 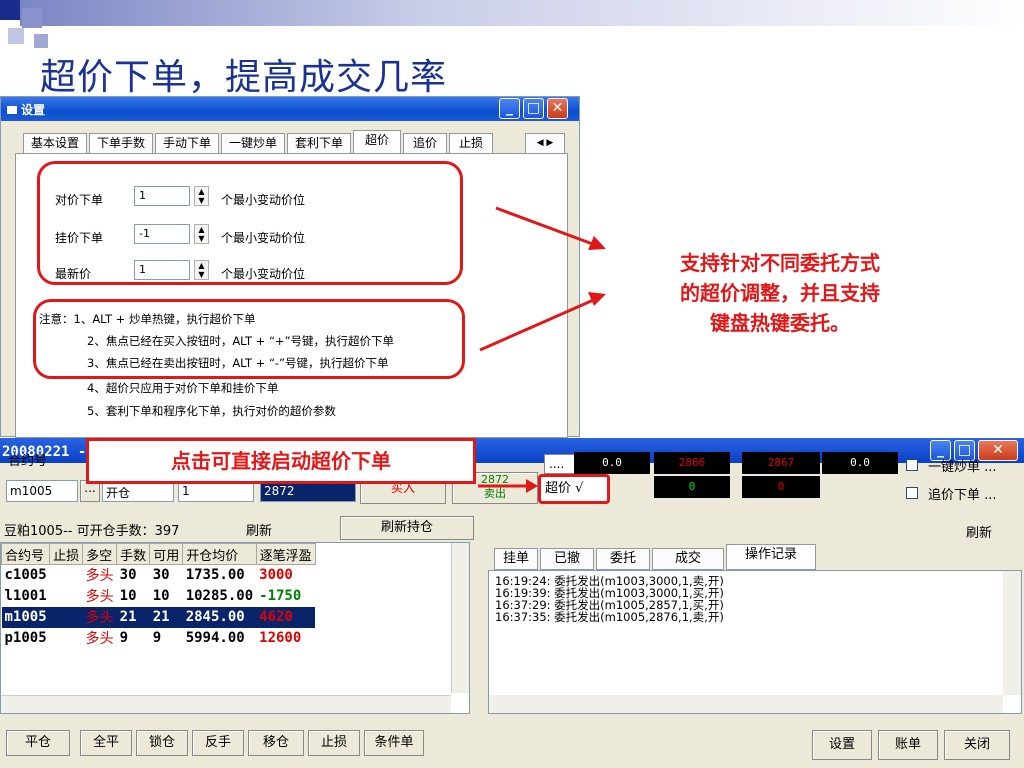 I want to click on stoploss-button: 止损, so click(x=334, y=743).